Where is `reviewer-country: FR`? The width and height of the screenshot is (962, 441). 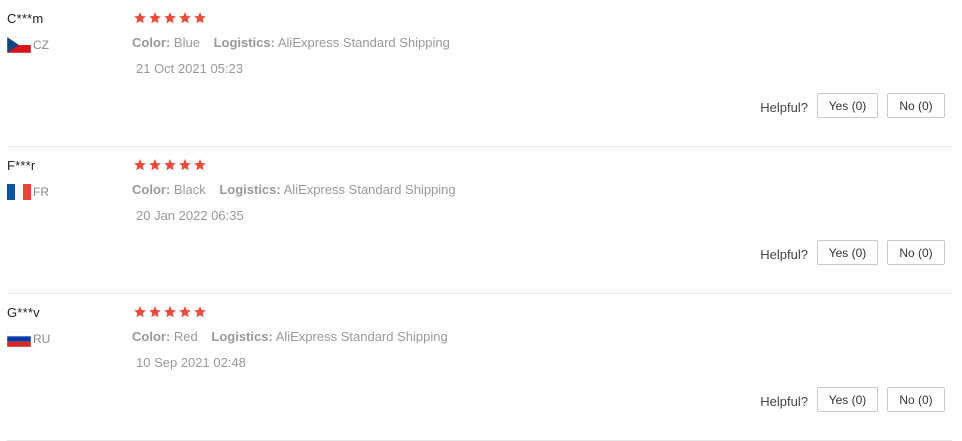
reviewer-country: FR is located at coordinates (28, 192).